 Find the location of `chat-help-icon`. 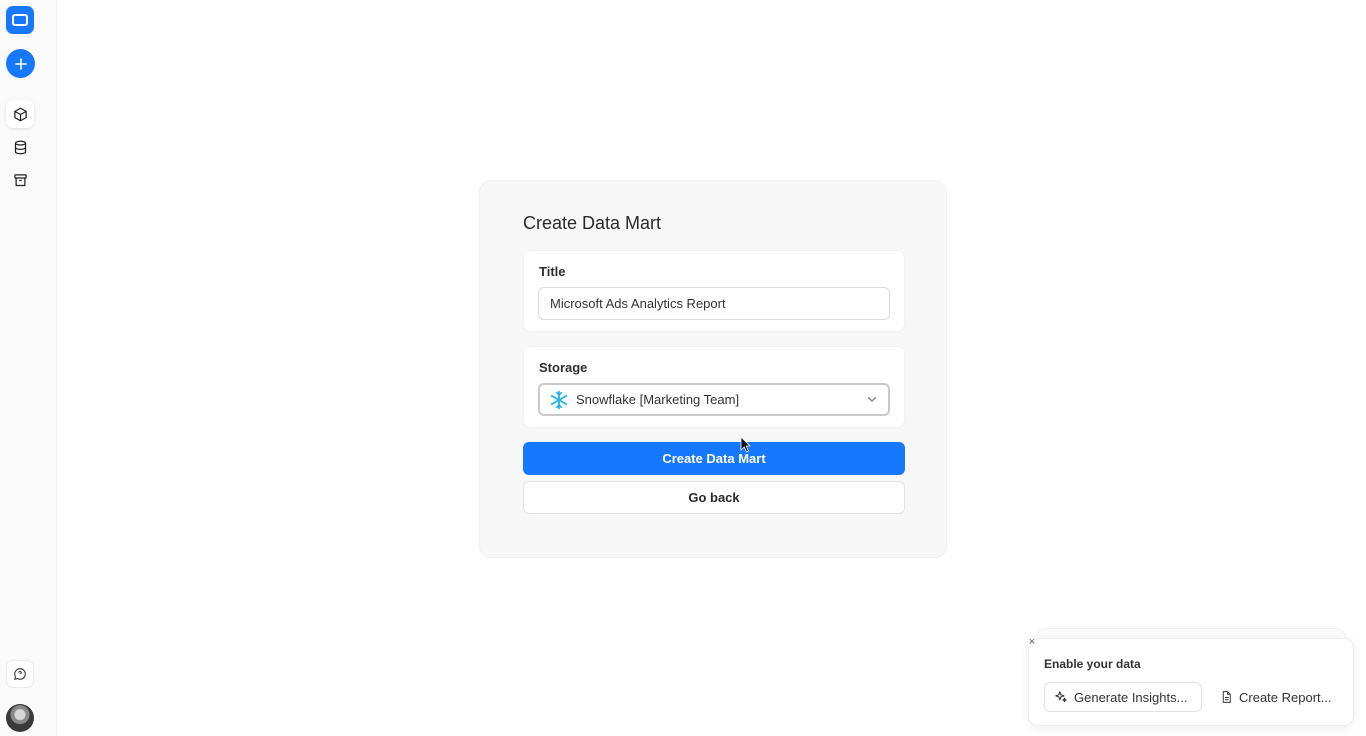

chat-help-icon is located at coordinates (20, 674).